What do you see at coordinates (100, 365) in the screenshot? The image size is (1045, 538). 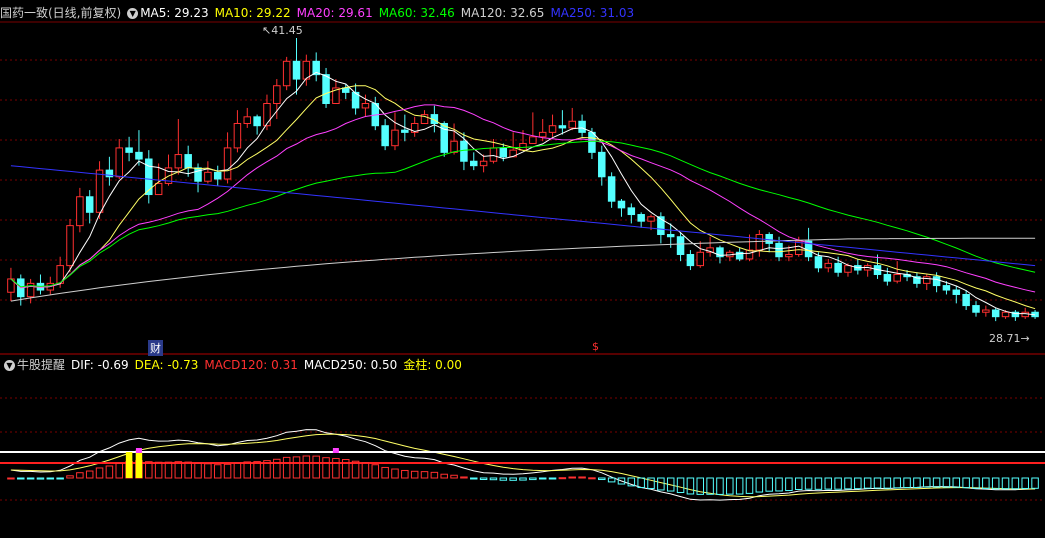 I see `indicator-legend-item-0: DIF: -0.69` at bounding box center [100, 365].